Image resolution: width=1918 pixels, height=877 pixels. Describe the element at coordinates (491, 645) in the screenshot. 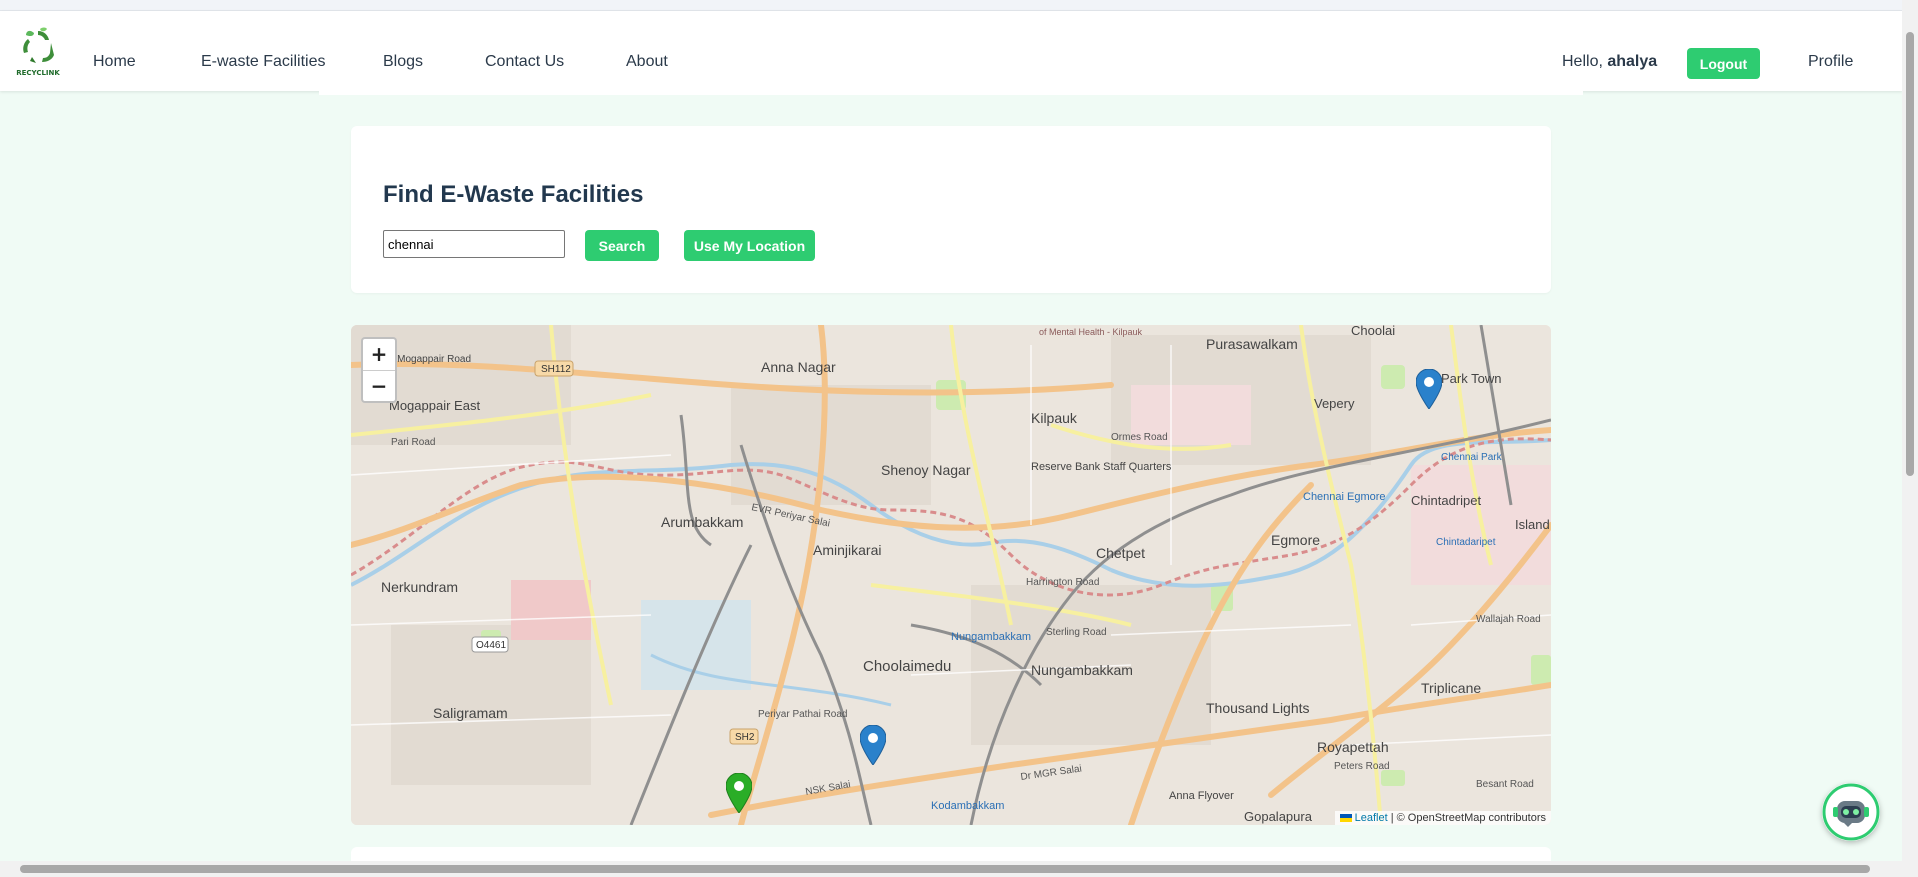

I see `route-shield-o4461: O4461` at that location.